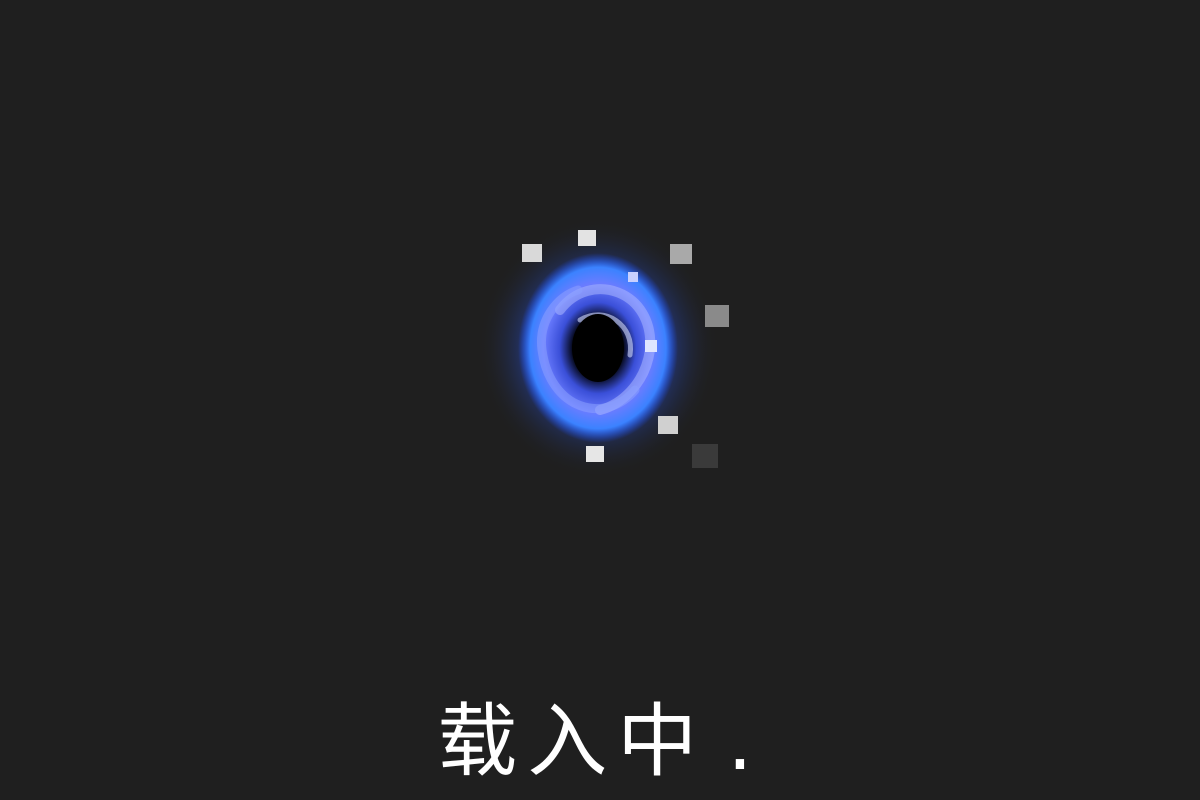 Image resolution: width=1200 pixels, height=800 pixels. I want to click on loading-status-text: 载入中., so click(600, 746).